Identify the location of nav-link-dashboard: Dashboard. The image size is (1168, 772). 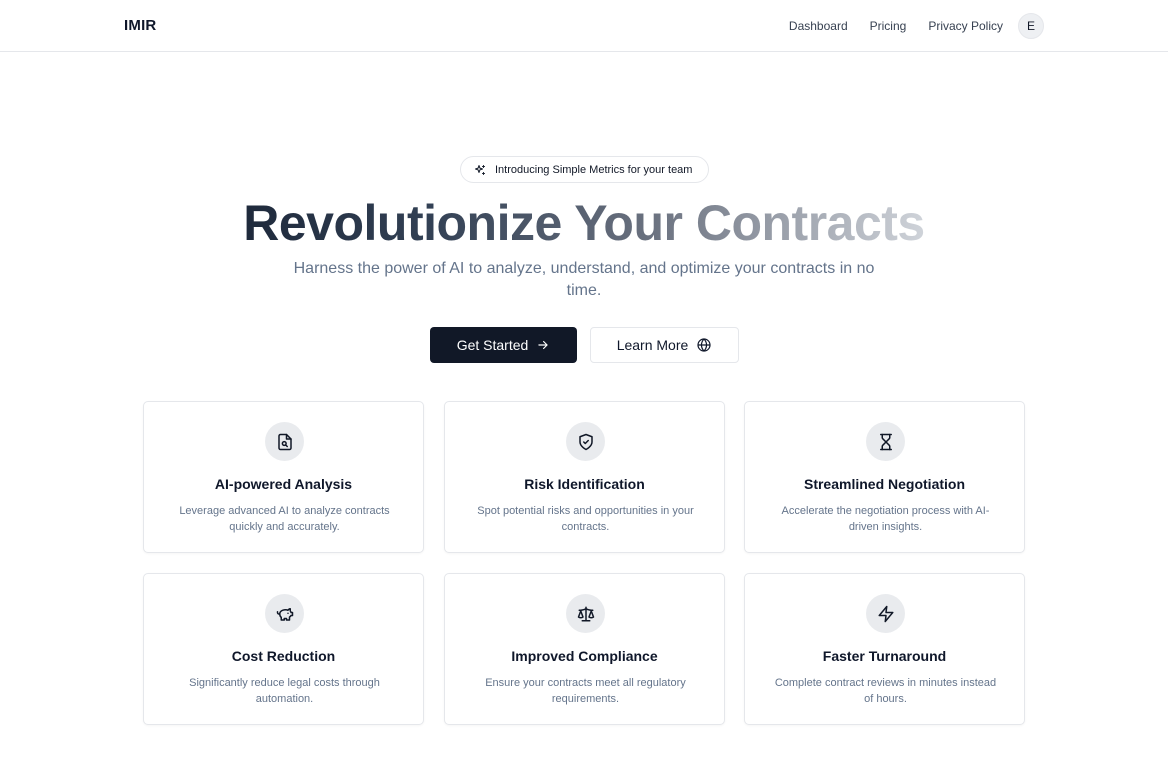
(818, 26).